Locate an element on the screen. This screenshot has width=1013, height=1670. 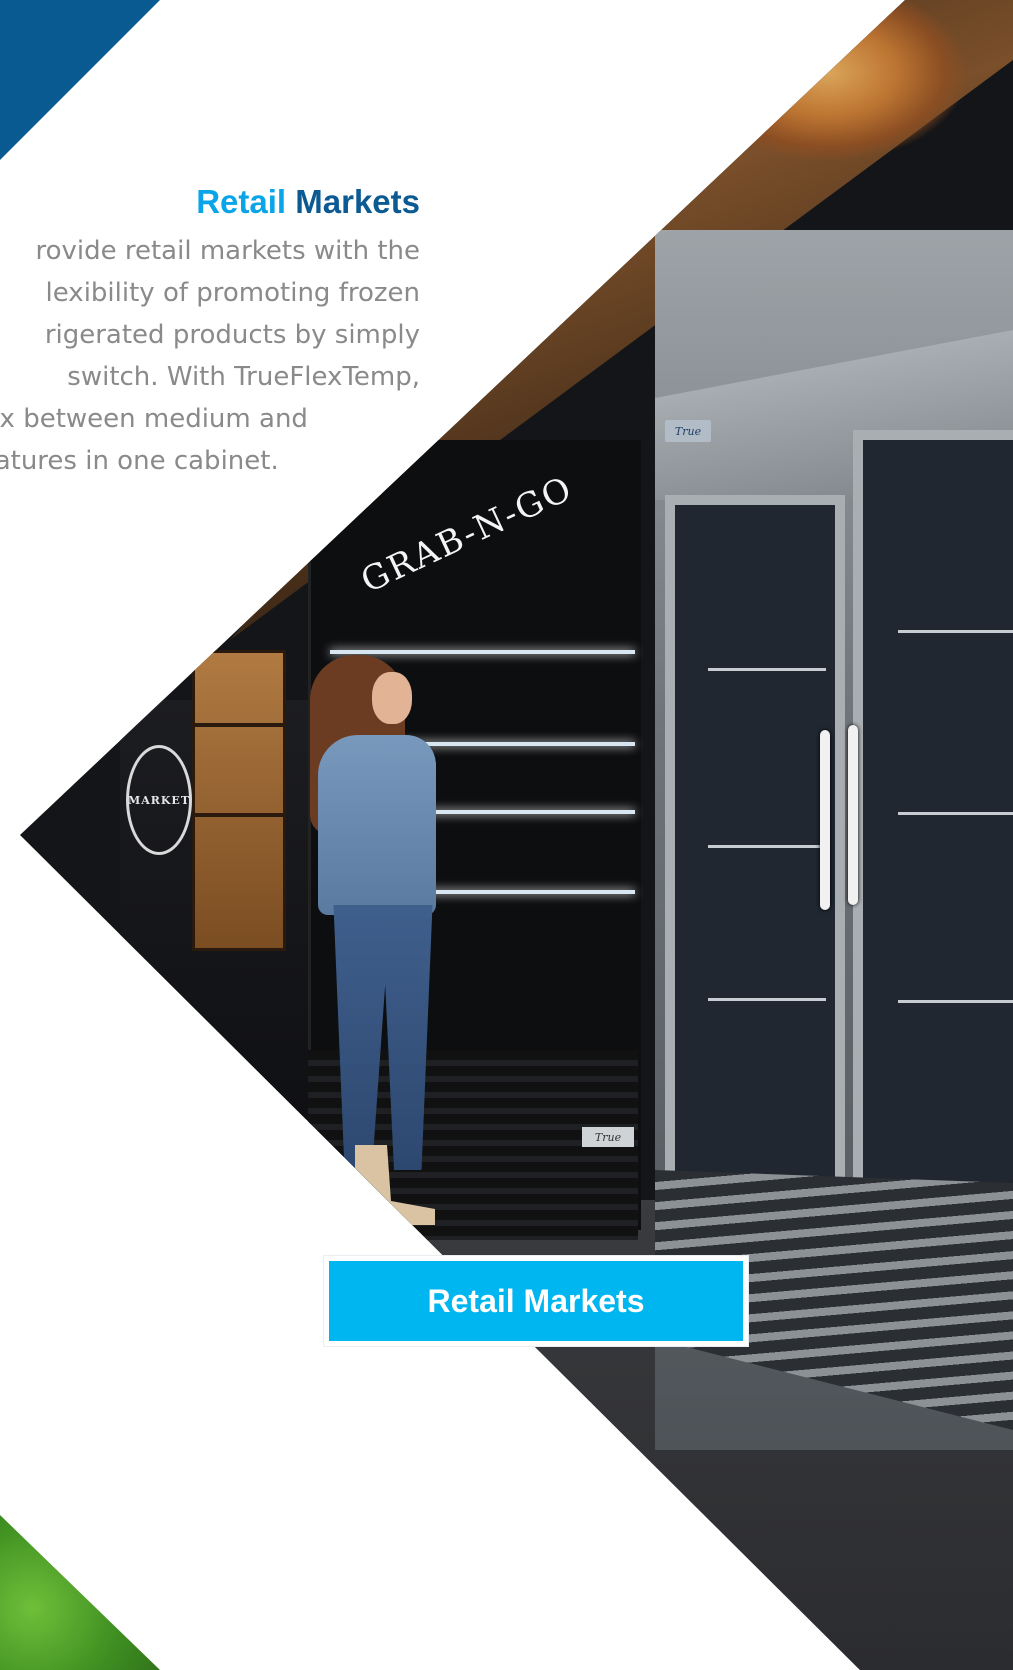
body-copy-line: rovide retail markets with the is located at coordinates (227, 251).